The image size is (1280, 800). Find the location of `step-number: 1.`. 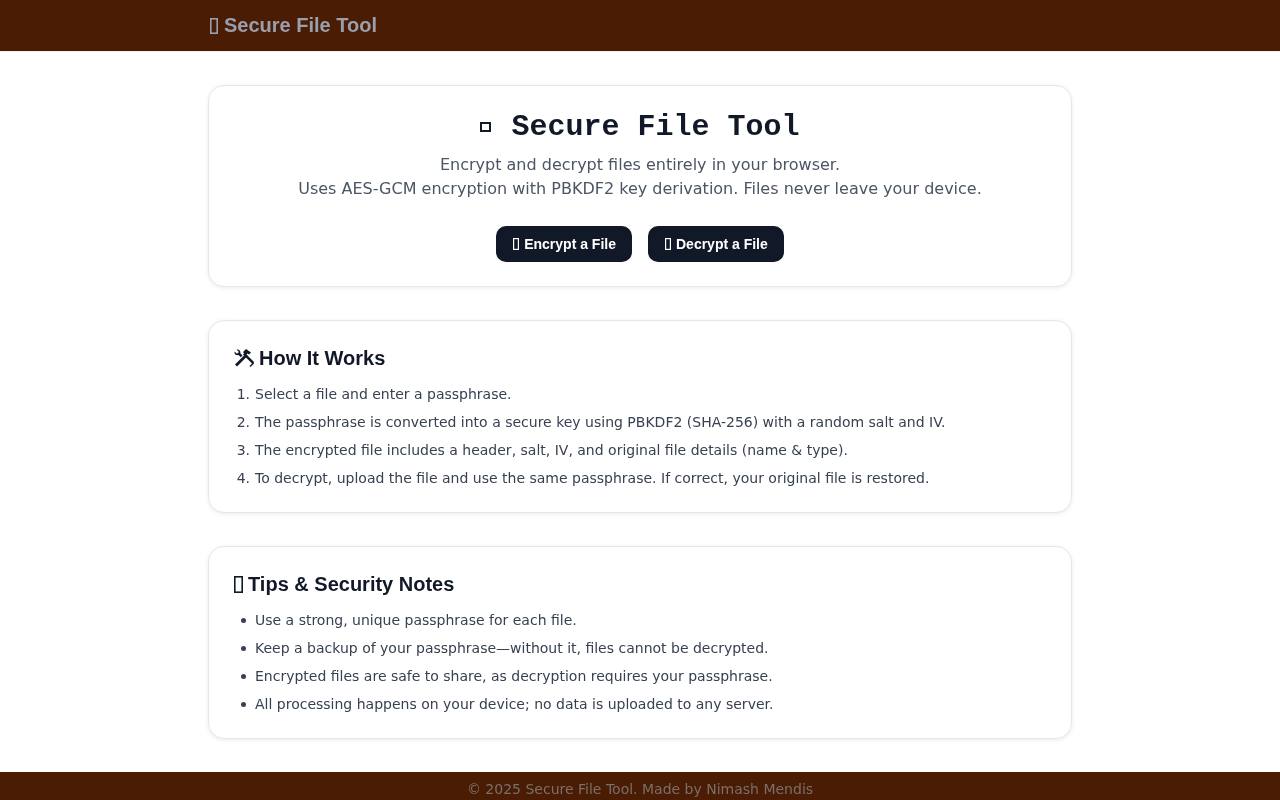

step-number: 1. is located at coordinates (242, 394).